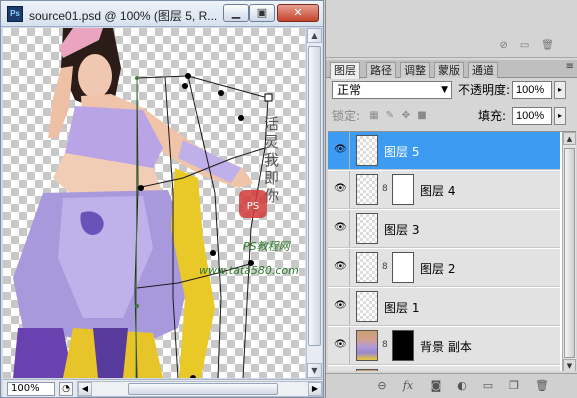 The width and height of the screenshot is (577, 398). I want to click on warp-corner-handle, so click(268, 97).